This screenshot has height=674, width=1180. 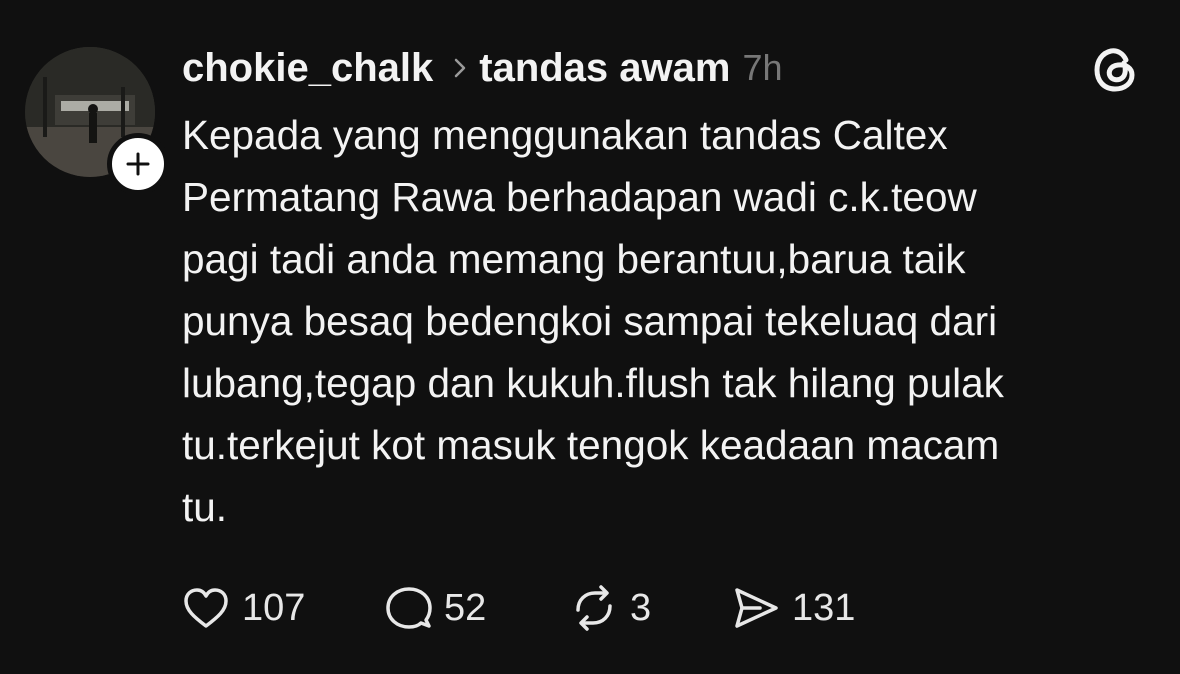 I want to click on repost-button: 3, so click(x=609, y=608).